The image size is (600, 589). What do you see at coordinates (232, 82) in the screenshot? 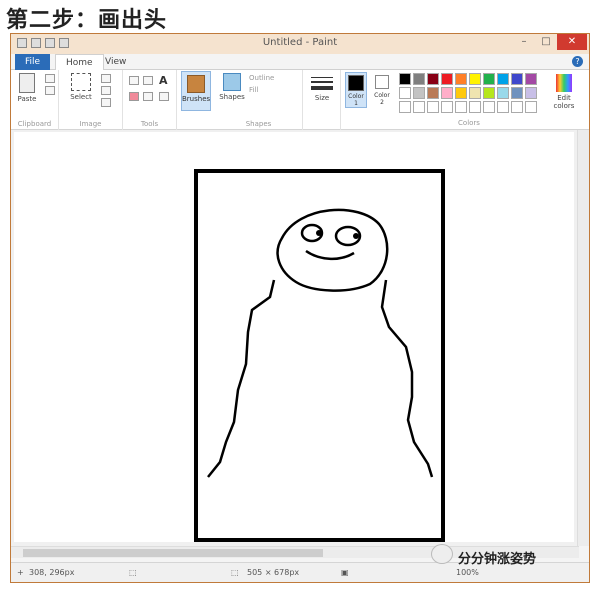
I see `shapes-icon` at bounding box center [232, 82].